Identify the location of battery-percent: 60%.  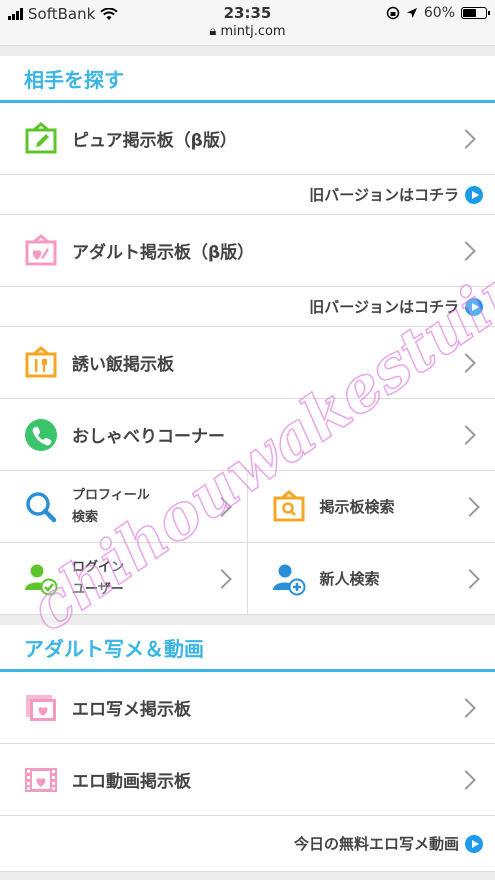
(439, 13).